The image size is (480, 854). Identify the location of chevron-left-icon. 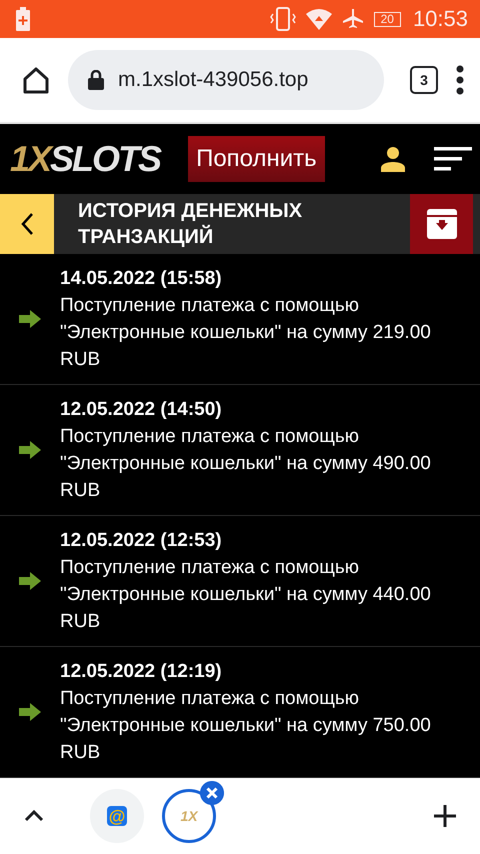
(27, 224).